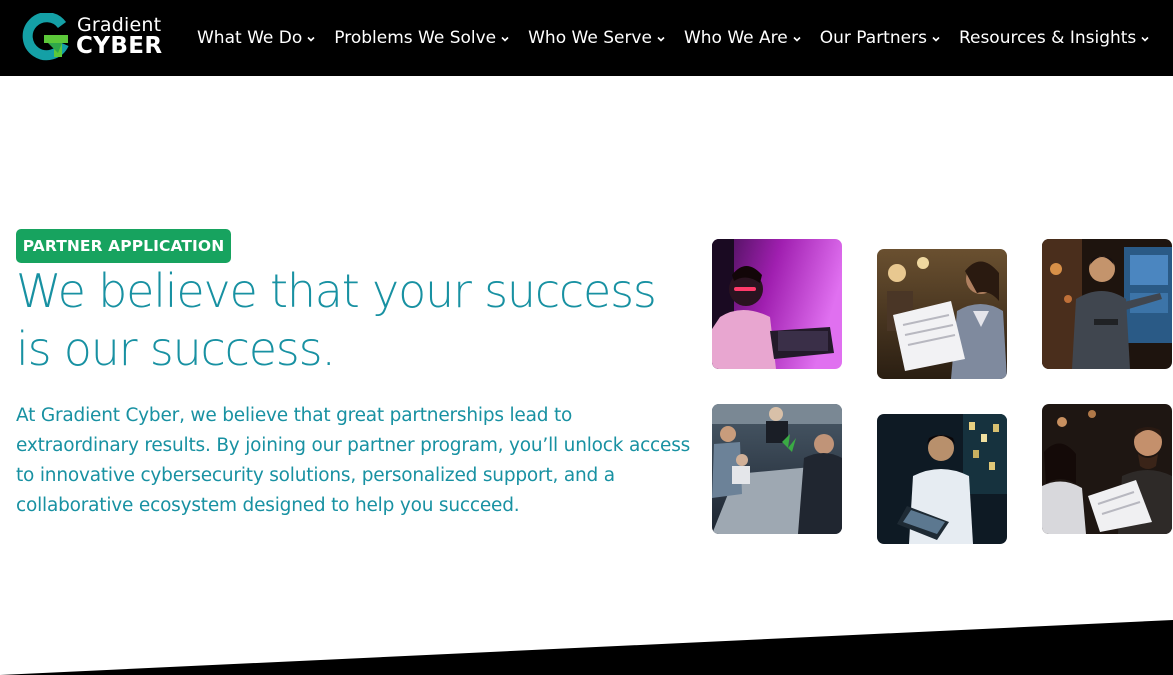  What do you see at coordinates (123, 246) in the screenshot?
I see `partner-application-badge: PARTNER APPLICATION` at bounding box center [123, 246].